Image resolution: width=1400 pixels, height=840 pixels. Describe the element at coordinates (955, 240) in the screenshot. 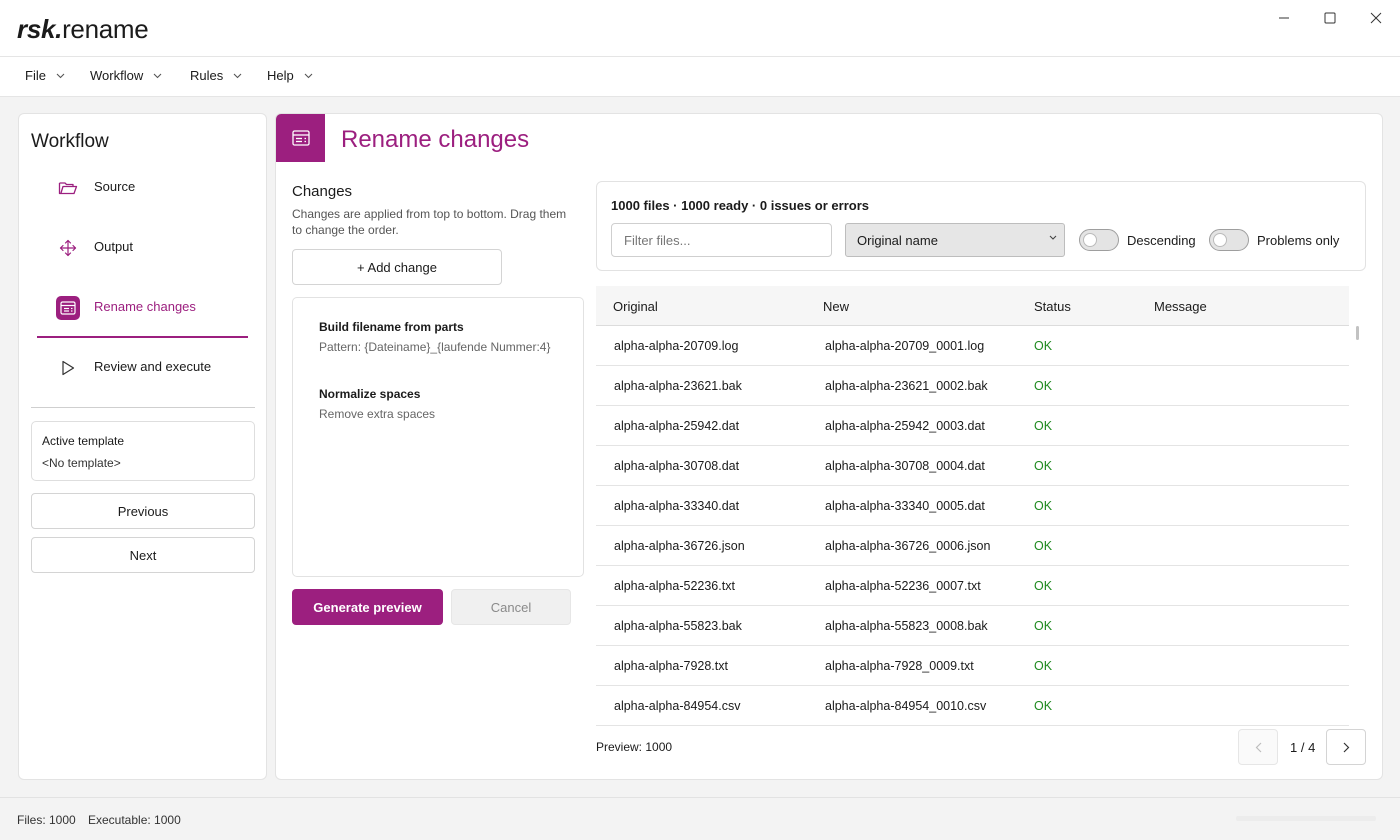

I see `sort-select: Original name` at that location.